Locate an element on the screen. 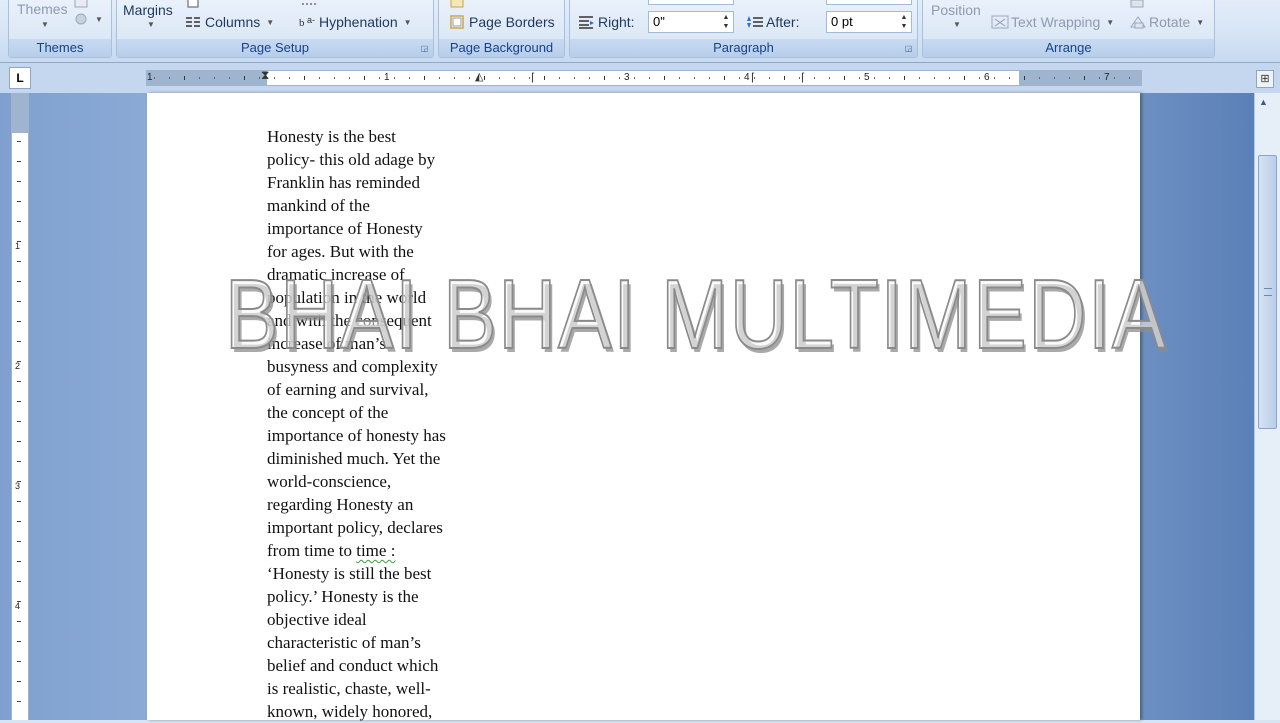 This screenshot has height=723, width=1280. right-indent-spinner: 0" ▲ ▼ is located at coordinates (691, 22).